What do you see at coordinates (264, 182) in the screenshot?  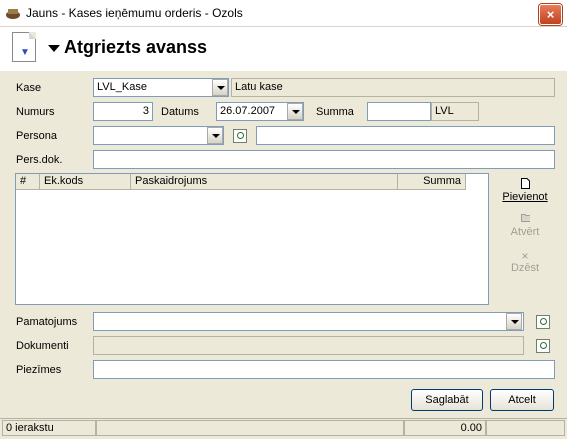 I see `column-header-paskaidrojums: Paskaidrojums` at bounding box center [264, 182].